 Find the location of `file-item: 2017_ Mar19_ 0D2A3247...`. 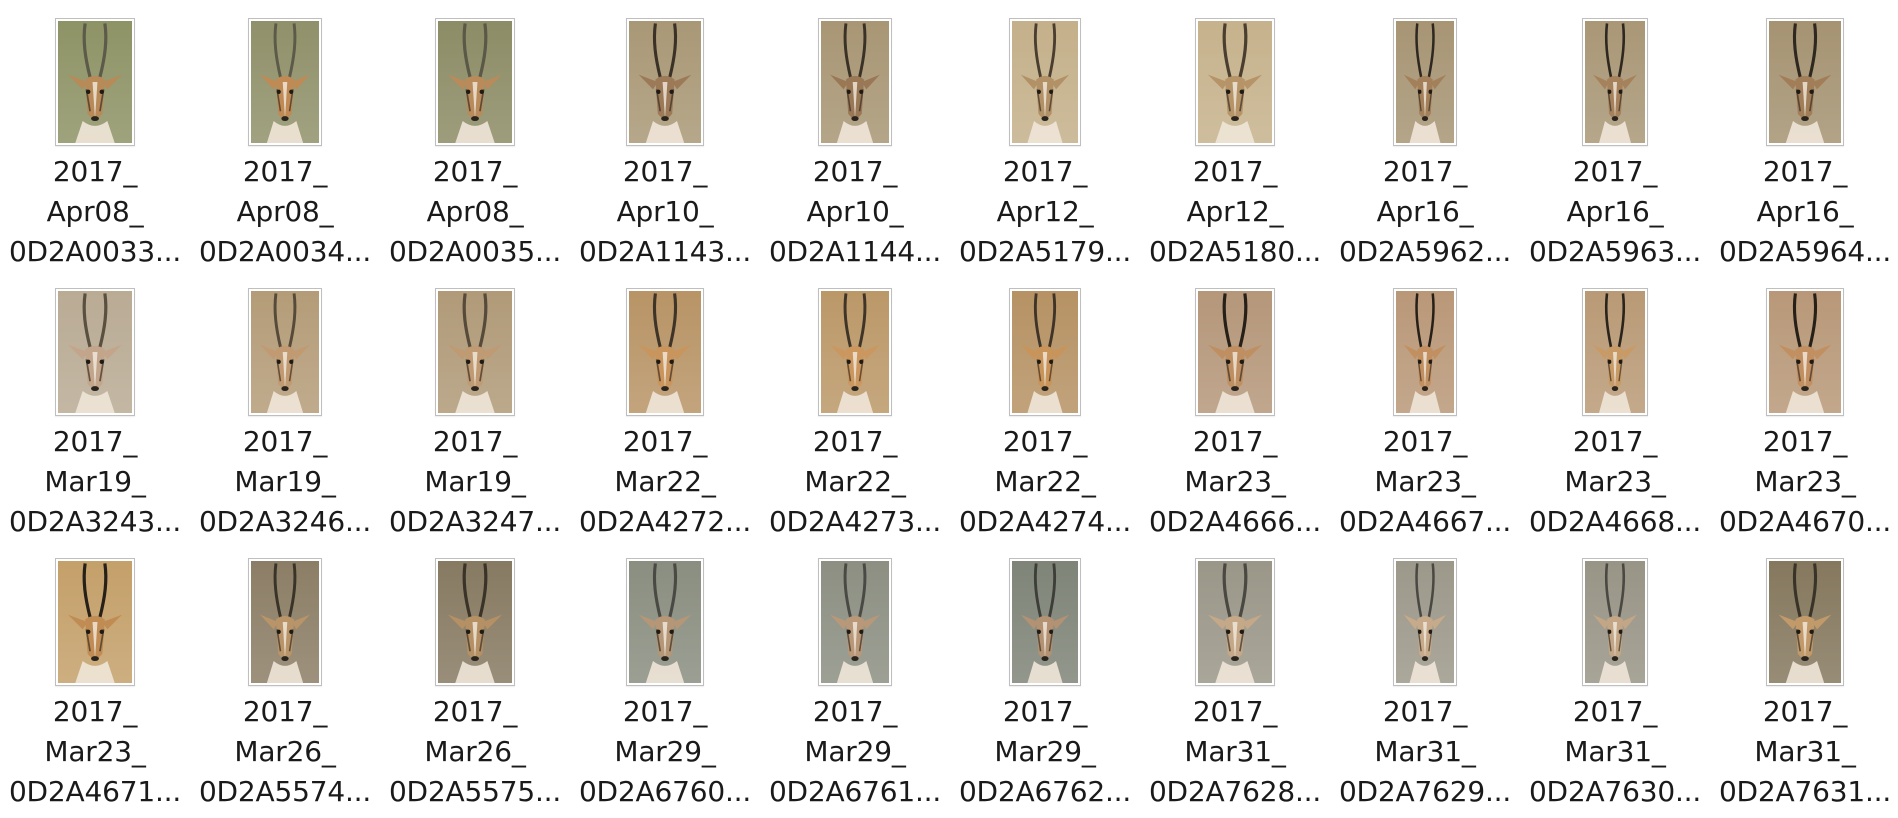

file-item: 2017_ Mar19_ 0D2A3247... is located at coordinates (475, 418).